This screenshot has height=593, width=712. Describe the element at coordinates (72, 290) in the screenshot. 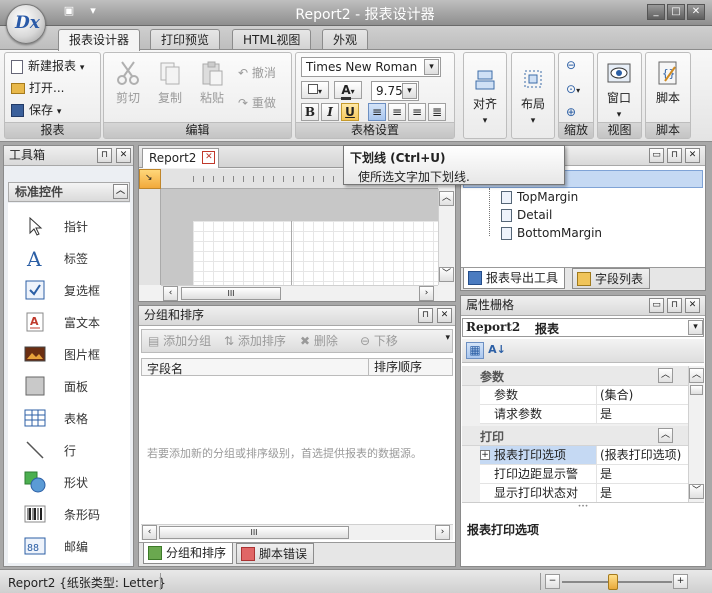

I see `toolbox-item-checkbox: 复选框` at that location.